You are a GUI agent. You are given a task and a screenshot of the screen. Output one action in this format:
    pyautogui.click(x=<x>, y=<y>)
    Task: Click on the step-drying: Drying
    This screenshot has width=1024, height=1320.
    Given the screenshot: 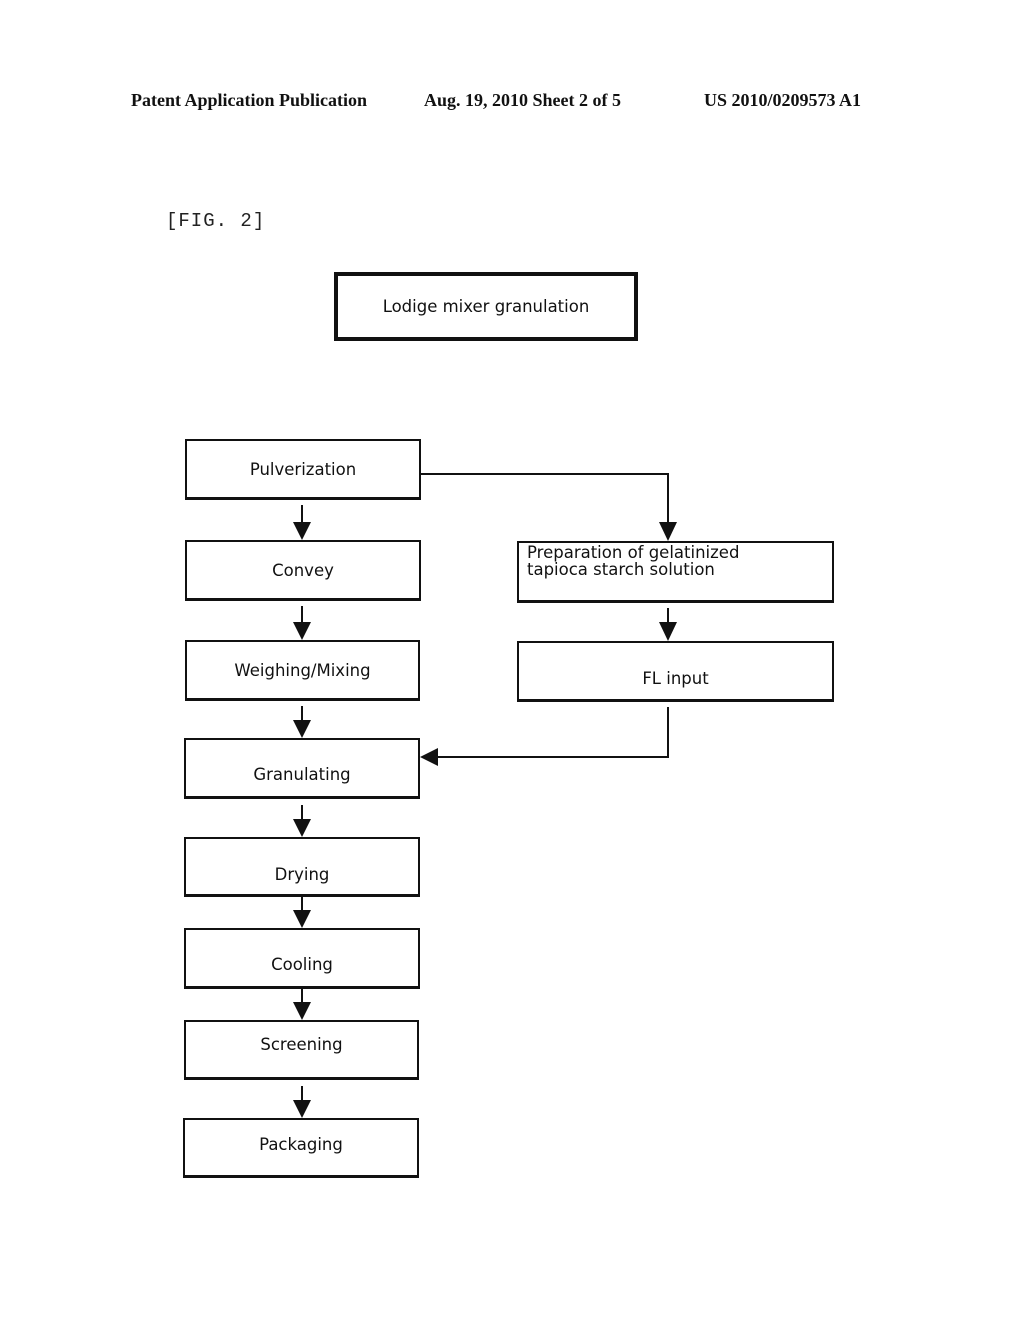 What is the action you would take?
    pyautogui.click(x=302, y=867)
    